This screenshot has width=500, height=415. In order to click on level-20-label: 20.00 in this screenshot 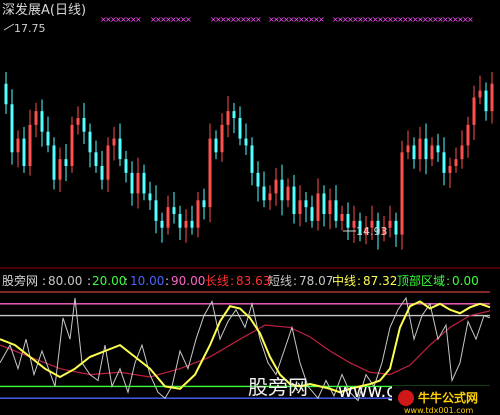, I will do `click(109, 281)`.